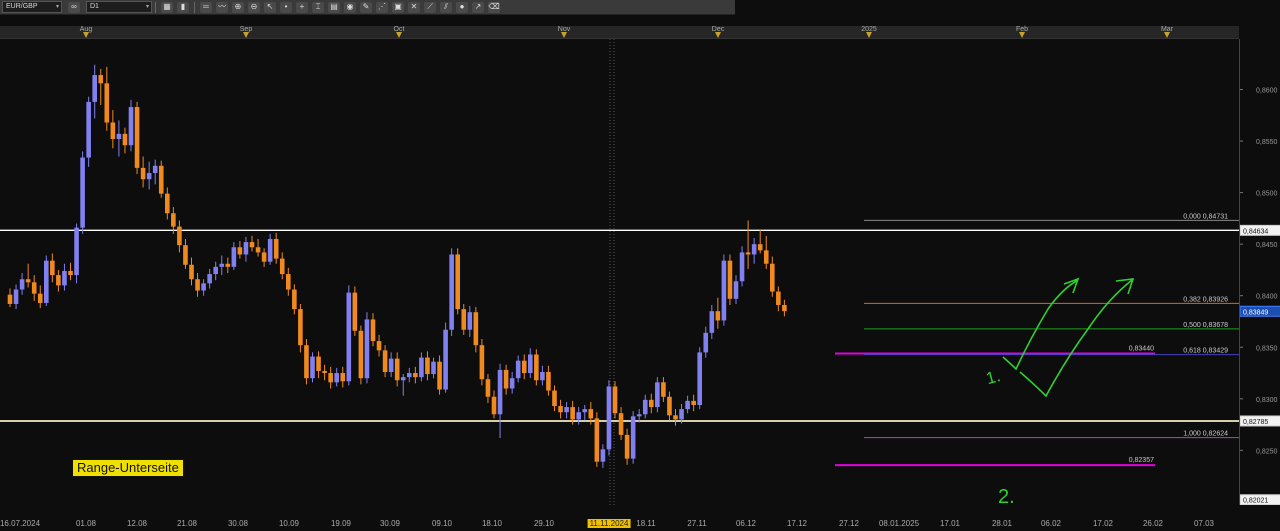  Describe the element at coordinates (254, 7) in the screenshot. I see `zoom-out-icon: ⊖` at that location.